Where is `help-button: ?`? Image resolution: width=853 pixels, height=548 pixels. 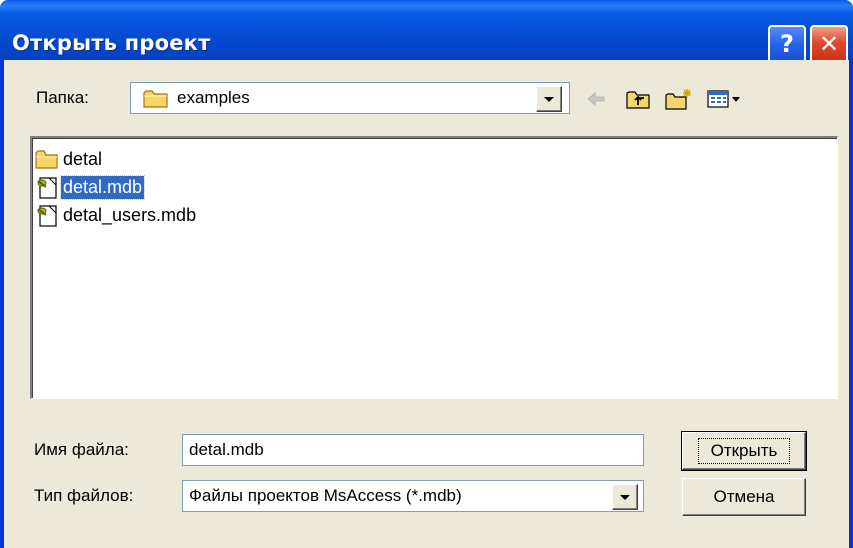 help-button: ? is located at coordinates (787, 44).